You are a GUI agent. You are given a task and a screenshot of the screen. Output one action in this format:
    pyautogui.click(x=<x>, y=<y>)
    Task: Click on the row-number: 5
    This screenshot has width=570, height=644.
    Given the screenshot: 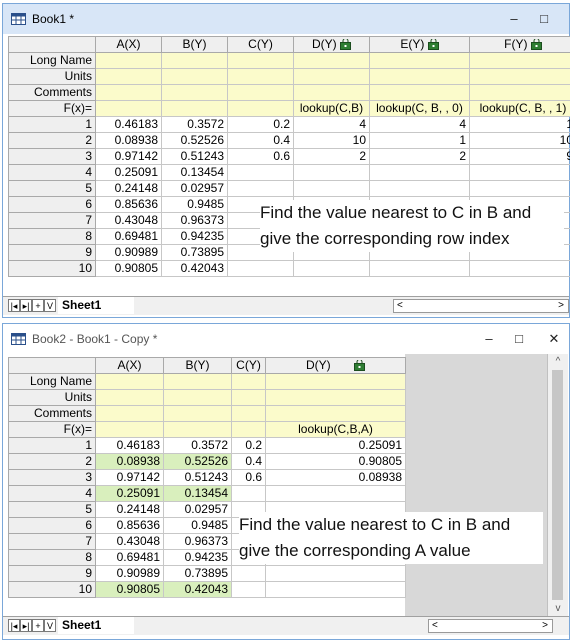 What is the action you would take?
    pyautogui.click(x=52, y=509)
    